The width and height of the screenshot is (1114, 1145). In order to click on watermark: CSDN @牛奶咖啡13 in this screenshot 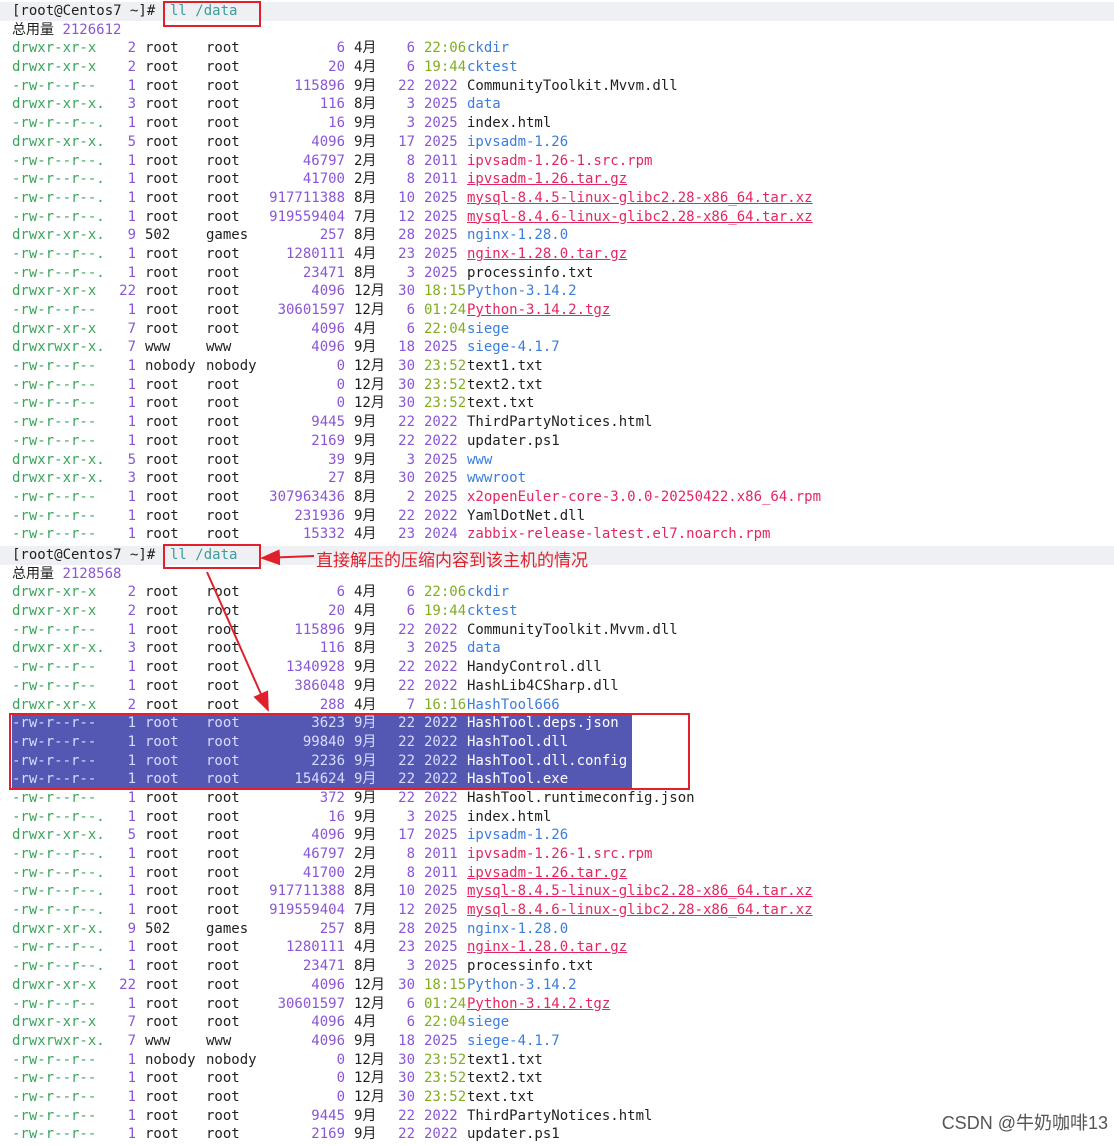, I will do `click(1024, 1123)`.